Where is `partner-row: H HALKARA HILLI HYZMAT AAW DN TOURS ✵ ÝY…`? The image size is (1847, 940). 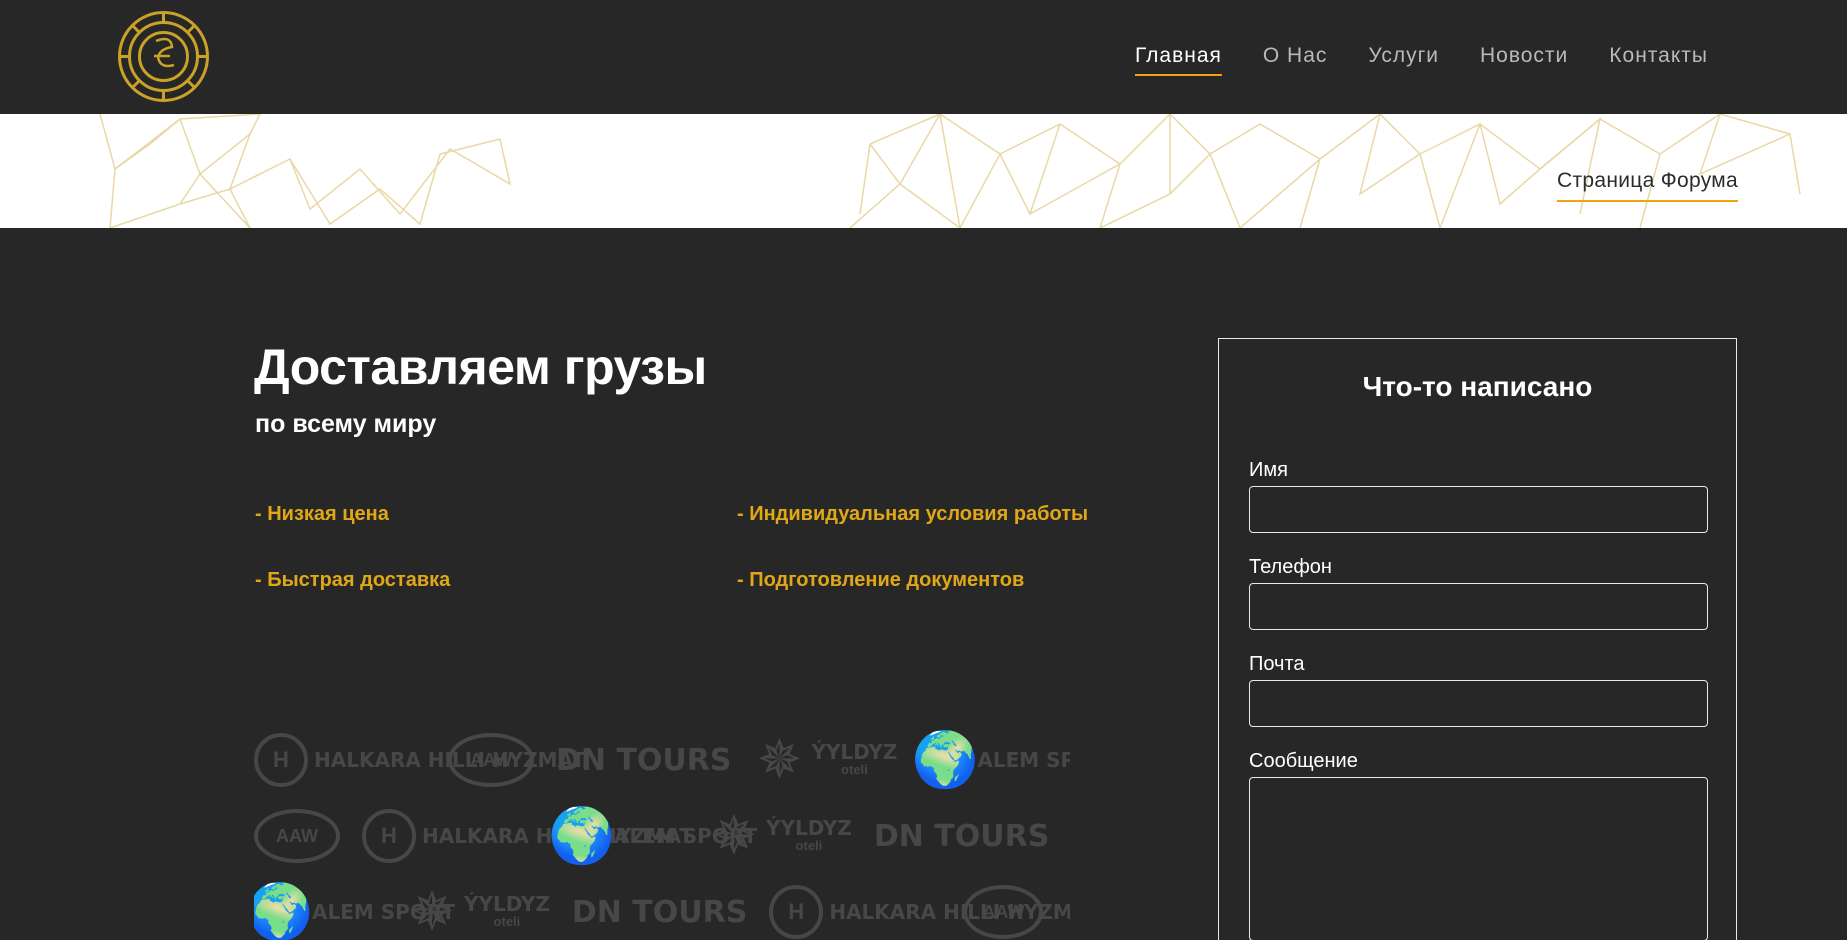
partner-row: H HALKARA HILLI HYZMAT AAW DN TOURS ✵ ÝY… is located at coordinates (662, 760).